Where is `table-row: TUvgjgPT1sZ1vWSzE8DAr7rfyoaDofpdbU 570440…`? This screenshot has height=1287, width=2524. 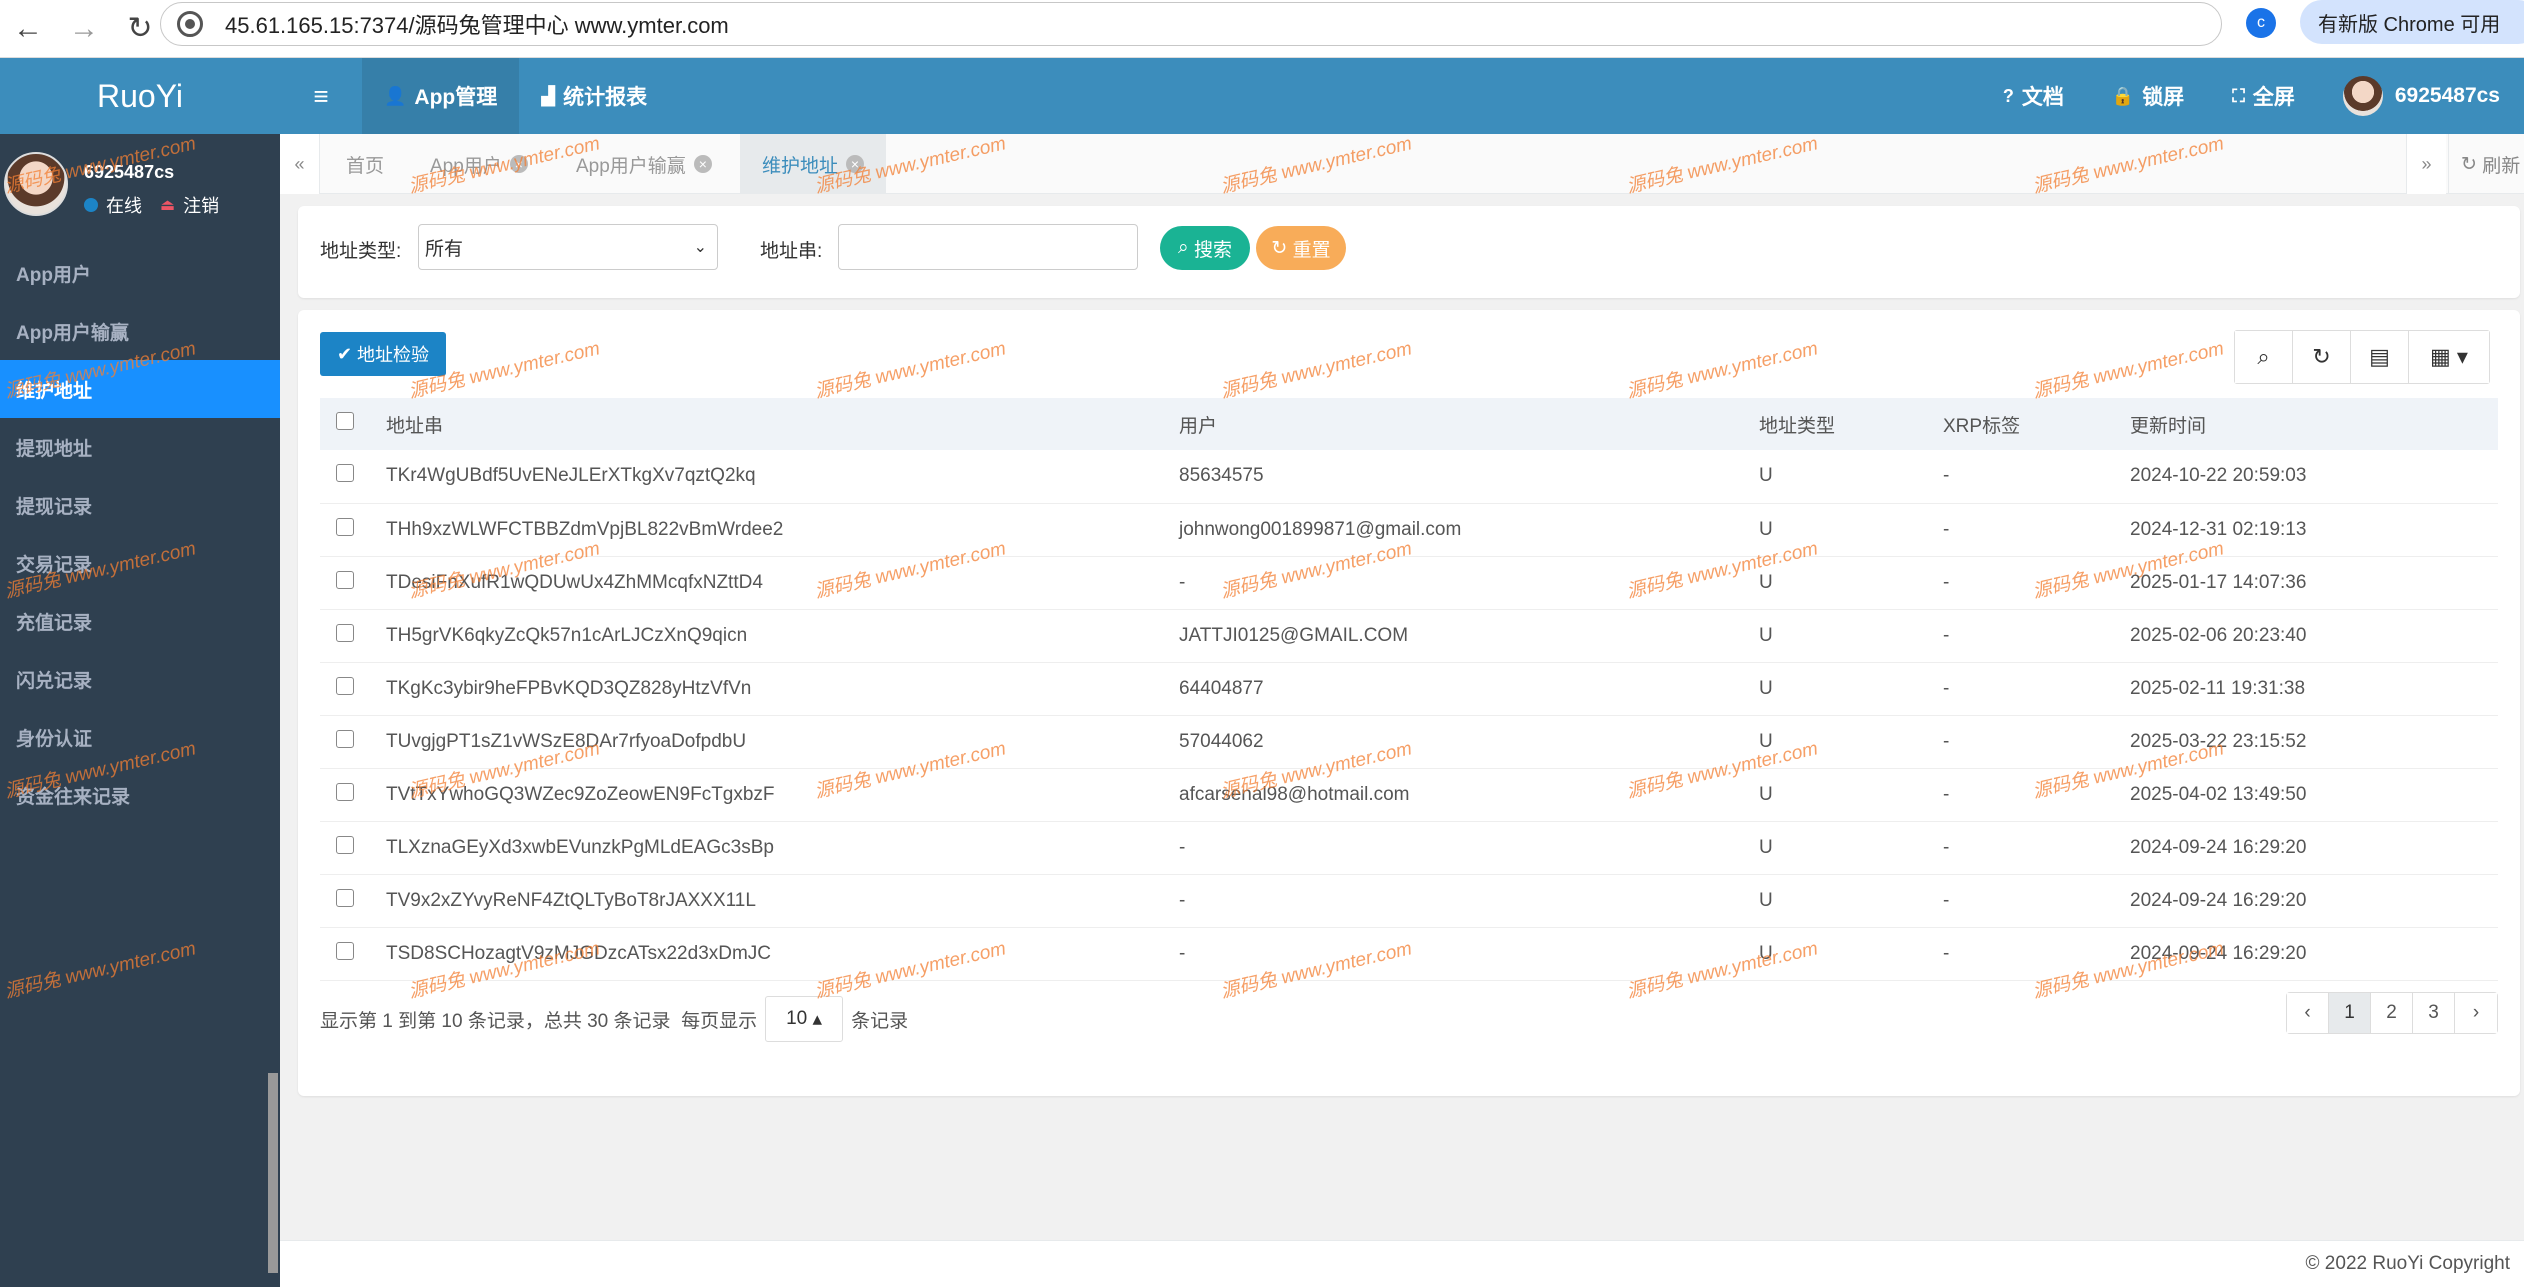 table-row: TUvgjgPT1sZ1vWSzE8DAr7rfyoaDofpdbU 570440… is located at coordinates (1409, 741).